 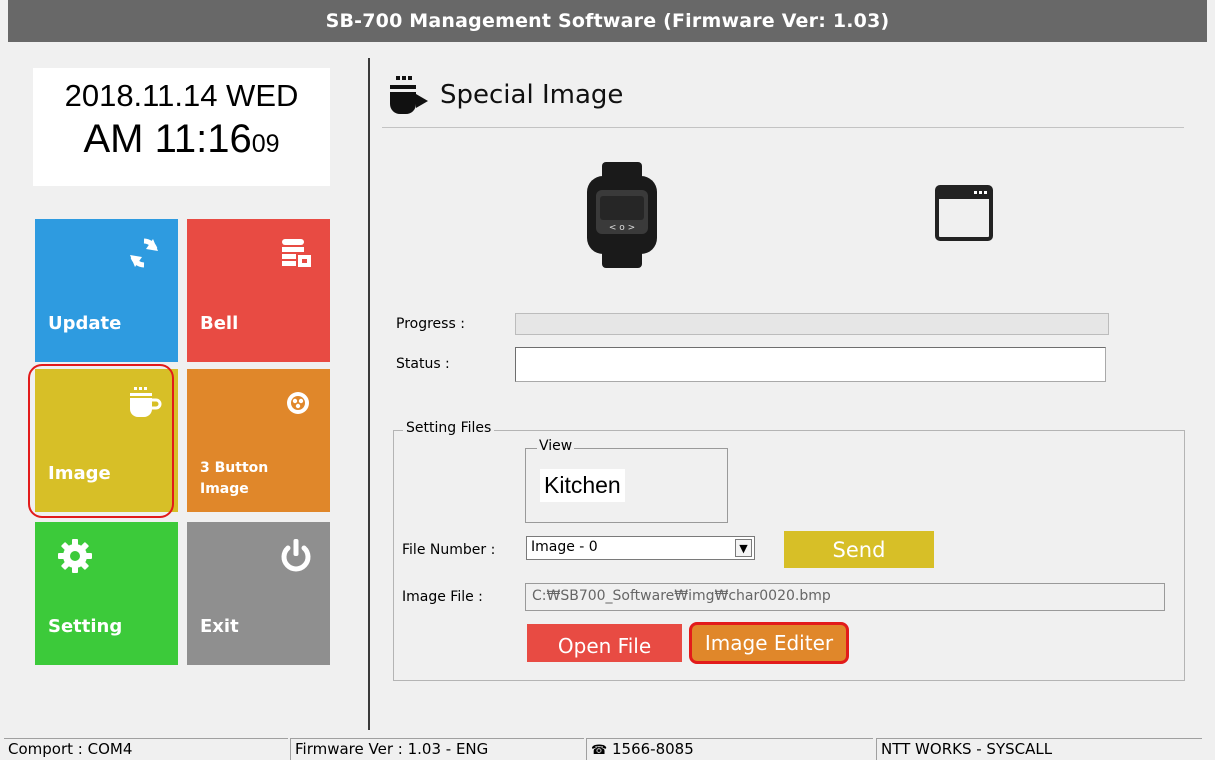 What do you see at coordinates (85, 626) in the screenshot?
I see `setting-tile-label: Setting` at bounding box center [85, 626].